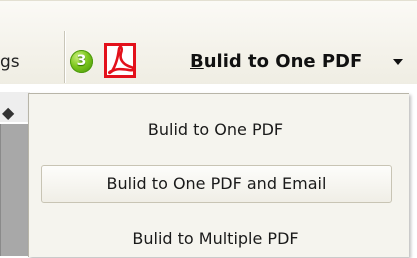 This screenshot has height=258, width=417. I want to click on caret-down-icon, so click(398, 62).